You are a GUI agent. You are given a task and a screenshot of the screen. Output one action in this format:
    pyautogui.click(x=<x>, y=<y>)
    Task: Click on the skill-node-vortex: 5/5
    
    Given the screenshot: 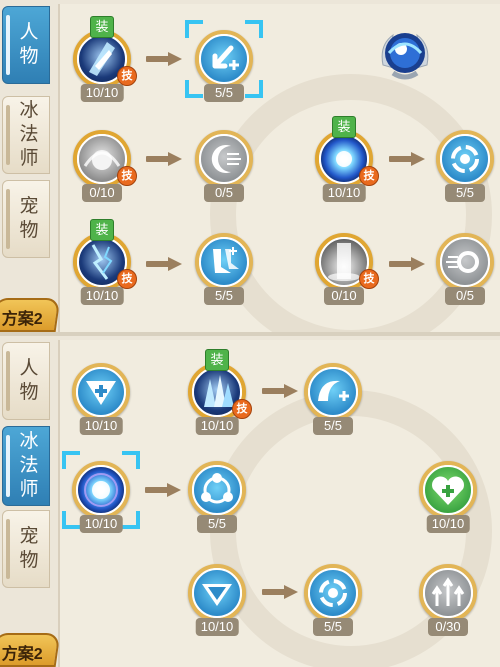 What is the action you would take?
    pyautogui.click(x=465, y=166)
    